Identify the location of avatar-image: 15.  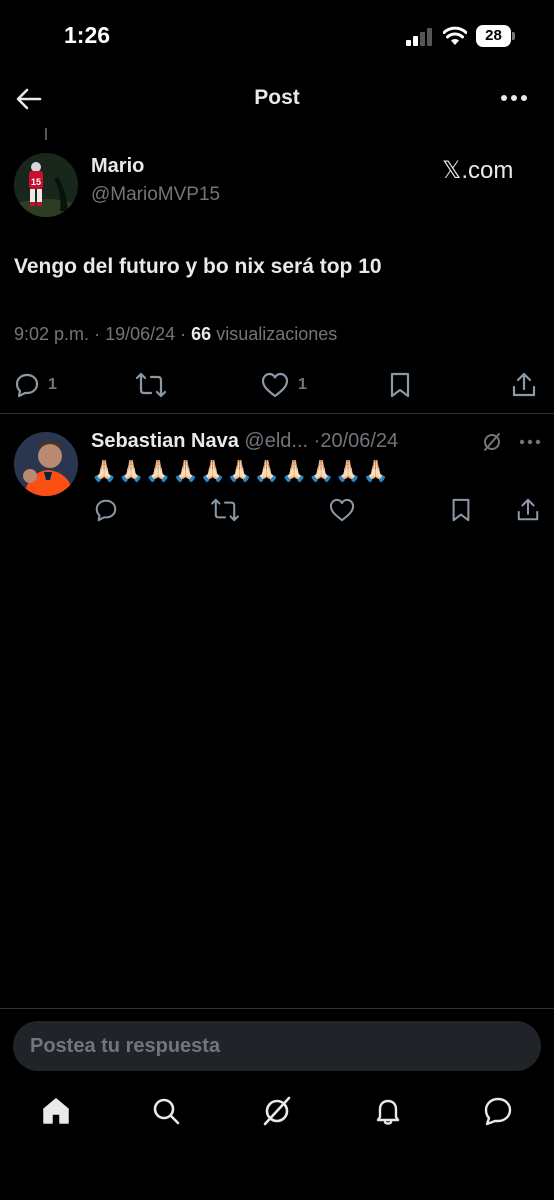
(46, 185).